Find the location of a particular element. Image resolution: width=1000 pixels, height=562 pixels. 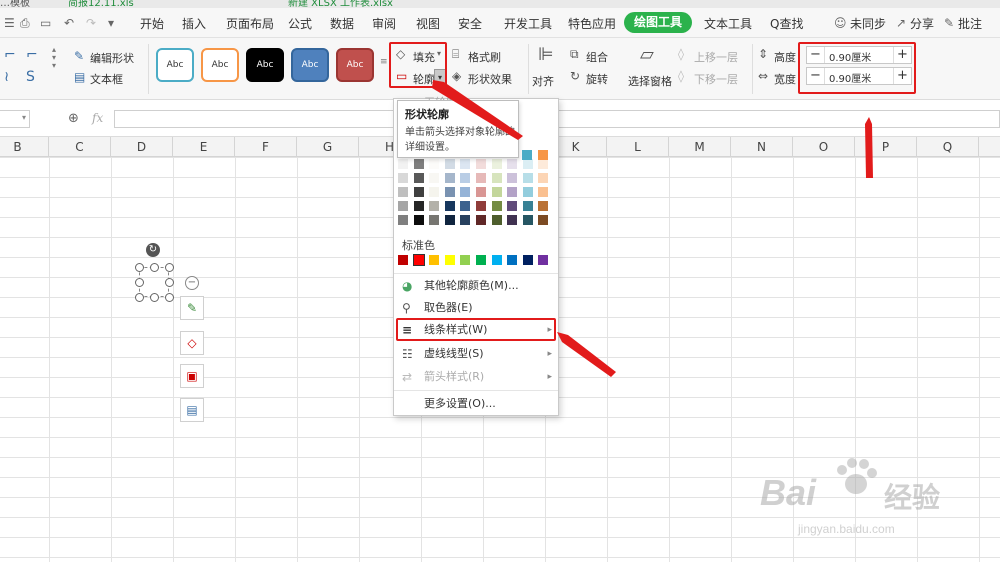

watermark-brand-cn: 经验 is located at coordinates (912, 497).